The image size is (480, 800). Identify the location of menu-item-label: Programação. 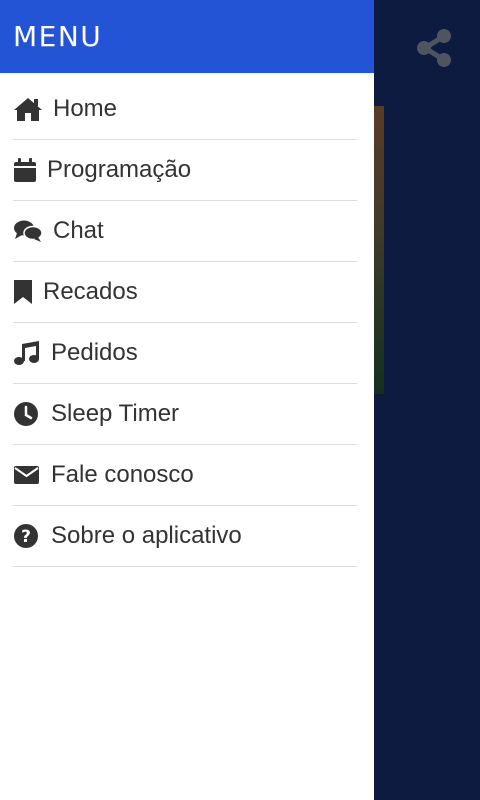
(119, 169).